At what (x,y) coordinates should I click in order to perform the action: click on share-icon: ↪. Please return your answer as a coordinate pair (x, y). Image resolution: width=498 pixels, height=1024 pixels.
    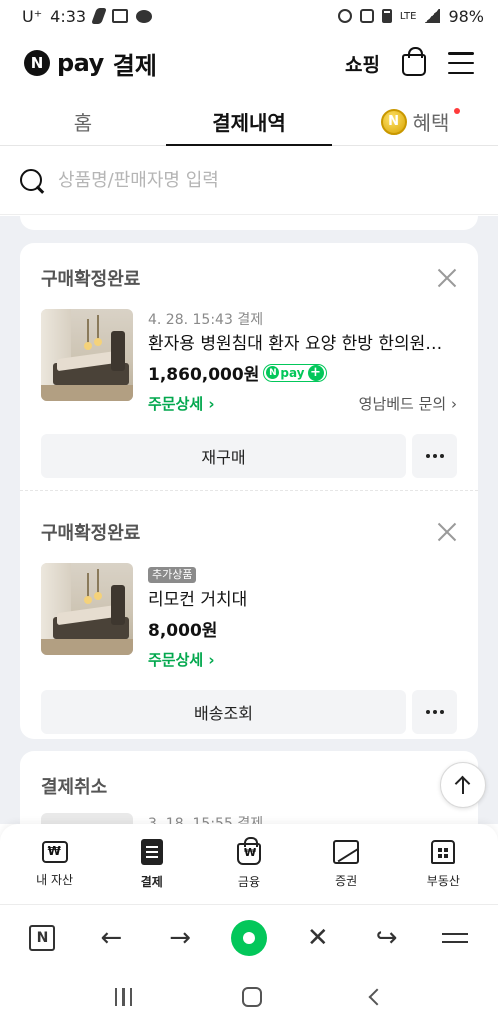
    Looking at the image, I should click on (387, 938).